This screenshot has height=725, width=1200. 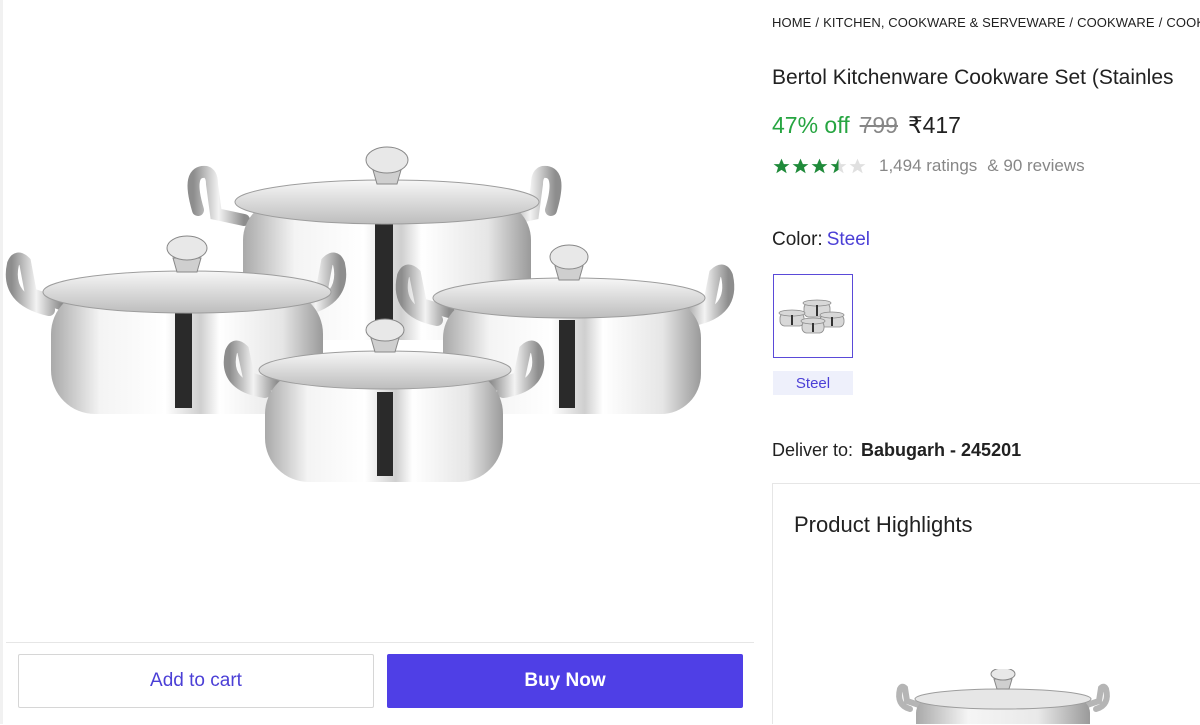 I want to click on delivery-info: Deliver to: Babugarh - 245201, so click(x=896, y=450).